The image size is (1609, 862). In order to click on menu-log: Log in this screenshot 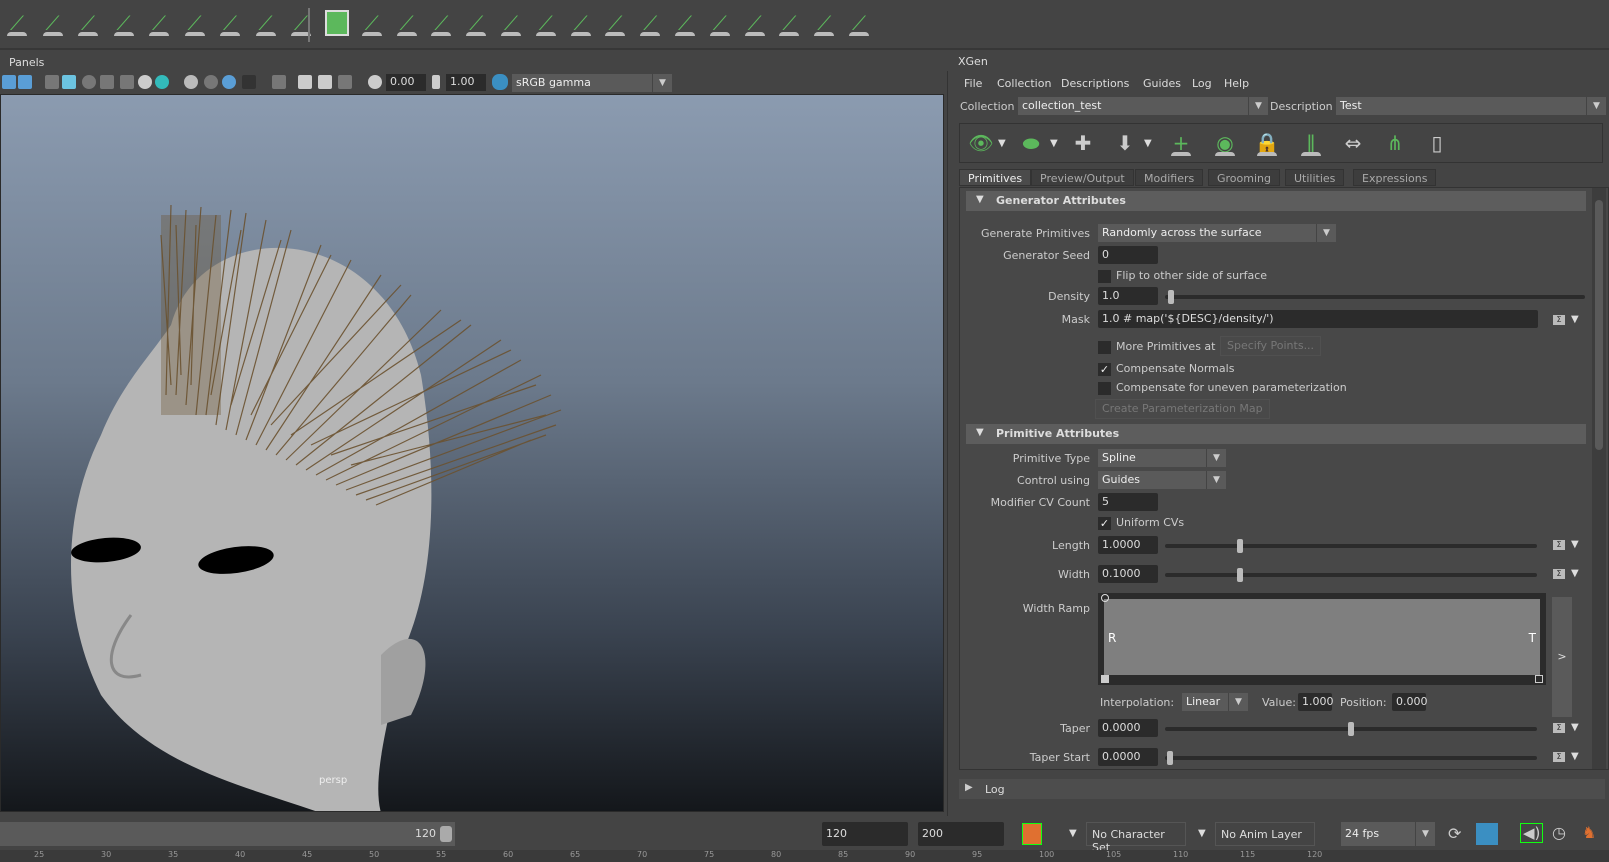, I will do `click(1202, 83)`.